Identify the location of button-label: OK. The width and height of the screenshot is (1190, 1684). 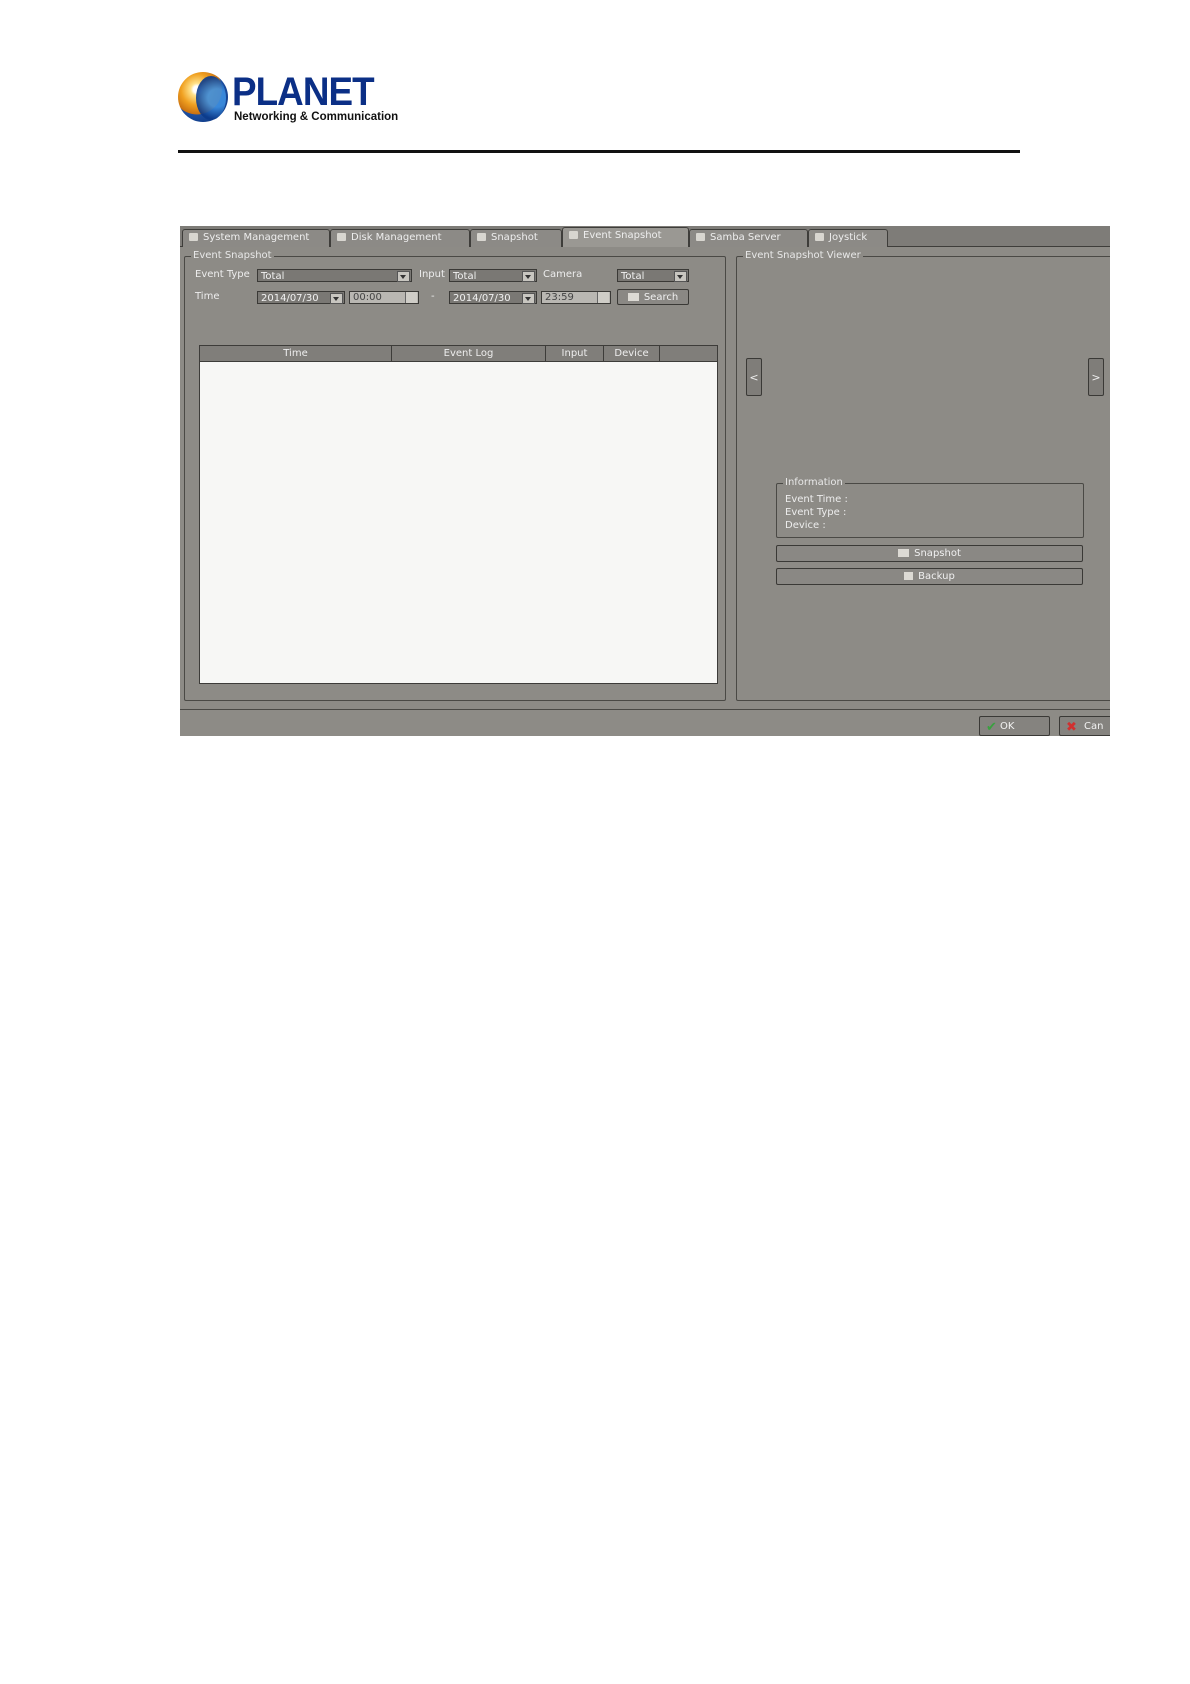
(1007, 726).